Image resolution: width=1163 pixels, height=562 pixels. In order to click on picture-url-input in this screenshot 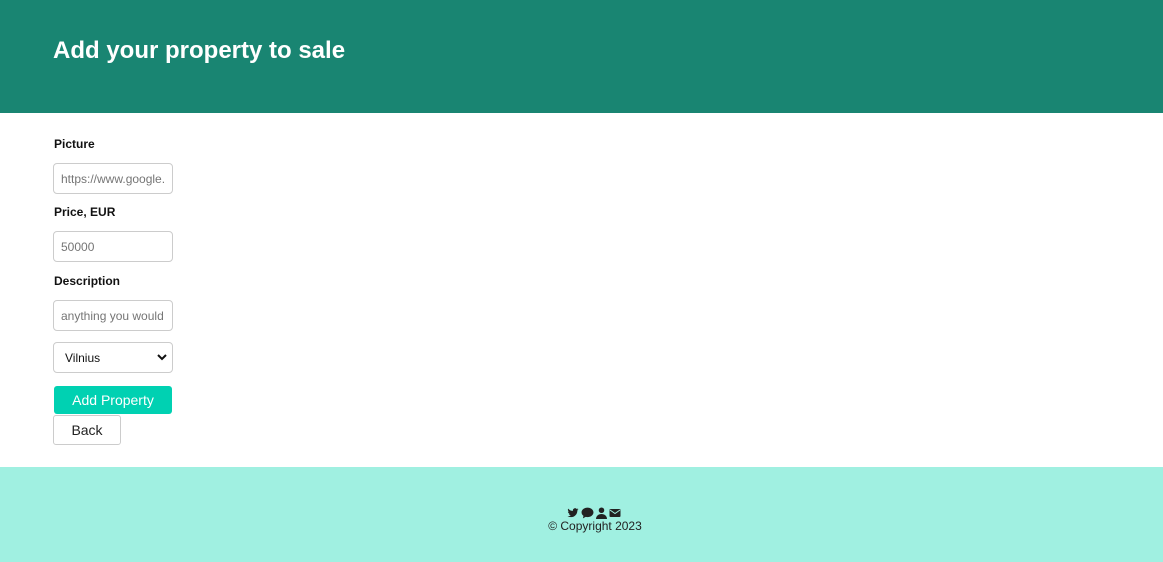, I will do `click(113, 178)`.